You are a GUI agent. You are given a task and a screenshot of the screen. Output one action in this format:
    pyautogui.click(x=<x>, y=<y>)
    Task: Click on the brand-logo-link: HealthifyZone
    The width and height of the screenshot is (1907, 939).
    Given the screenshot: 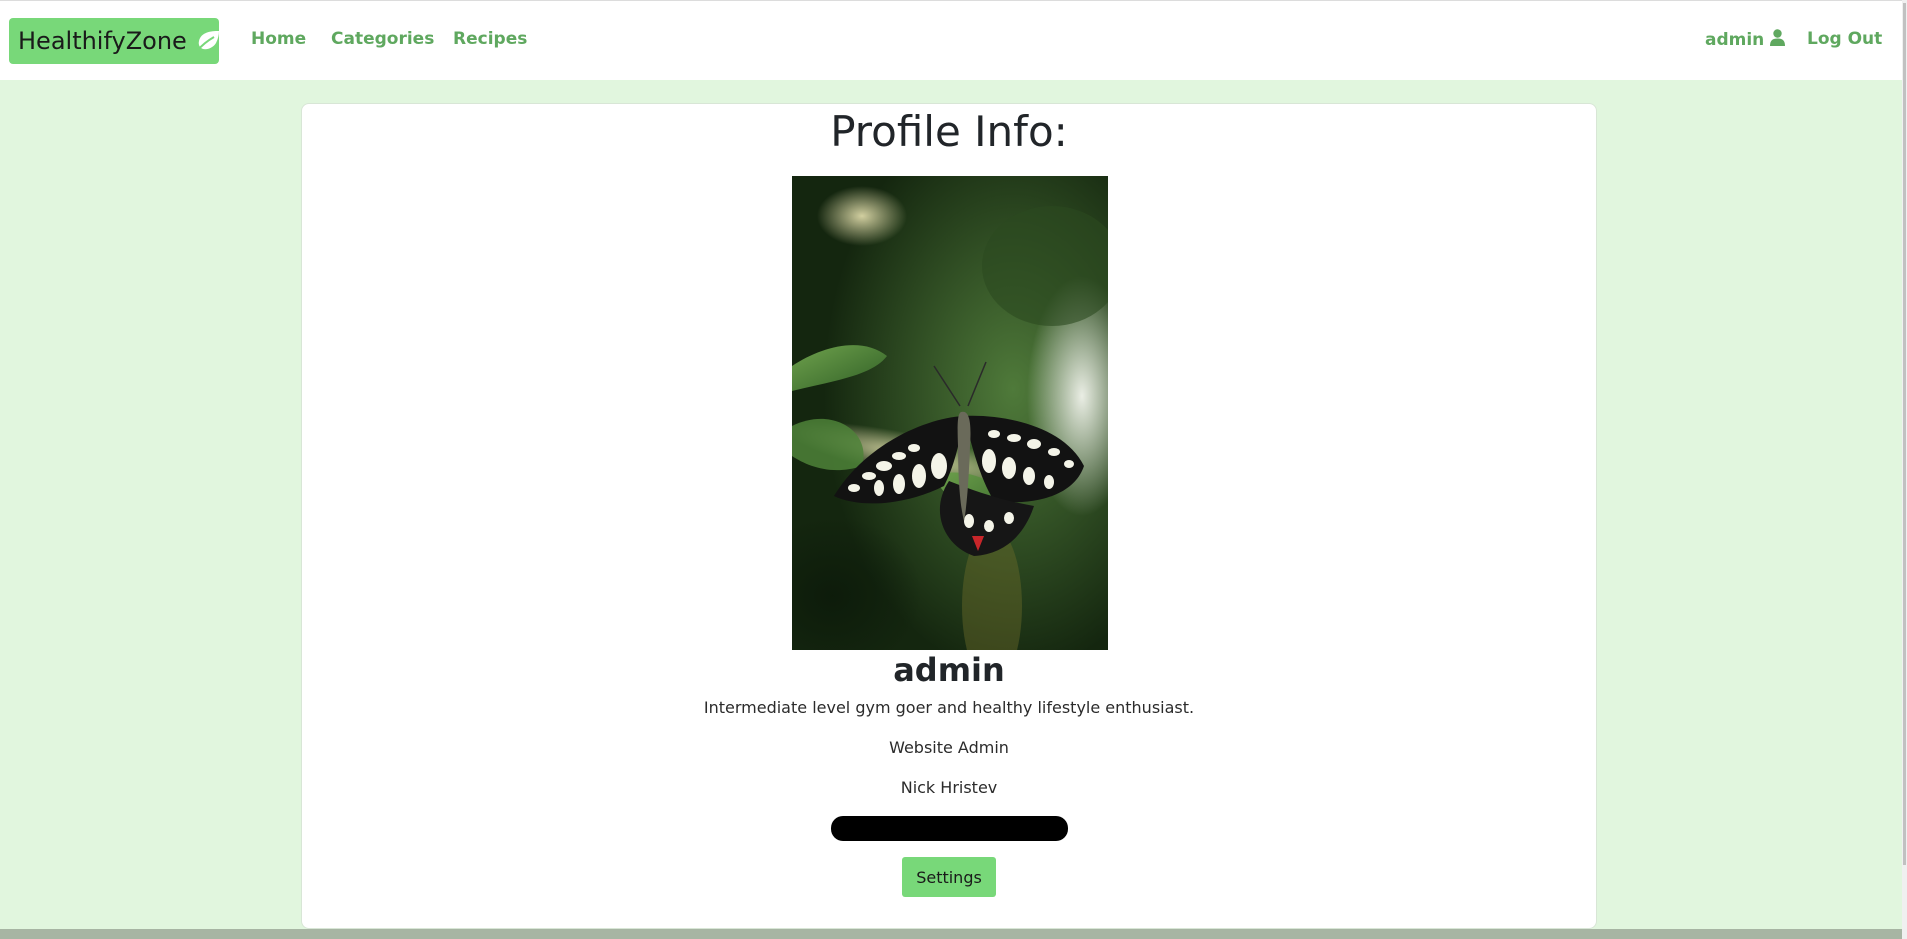 What is the action you would take?
    pyautogui.click(x=114, y=41)
    